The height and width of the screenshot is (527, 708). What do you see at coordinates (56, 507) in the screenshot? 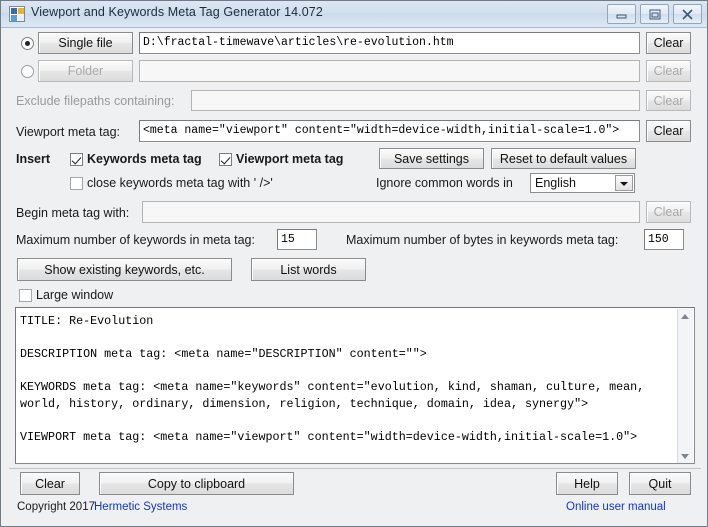
I see `copyright-label: Copyright 2017` at bounding box center [56, 507].